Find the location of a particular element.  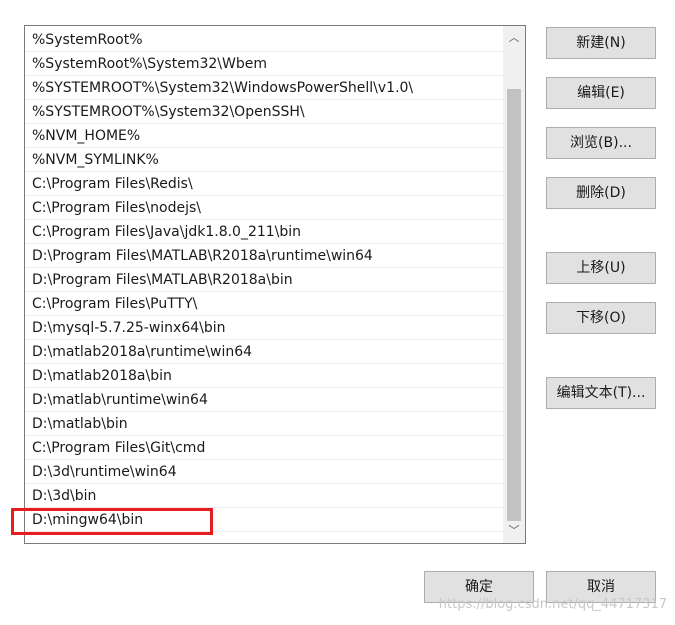

path-list-item: C:\Program Files\Git\cmd is located at coordinates (264, 448).